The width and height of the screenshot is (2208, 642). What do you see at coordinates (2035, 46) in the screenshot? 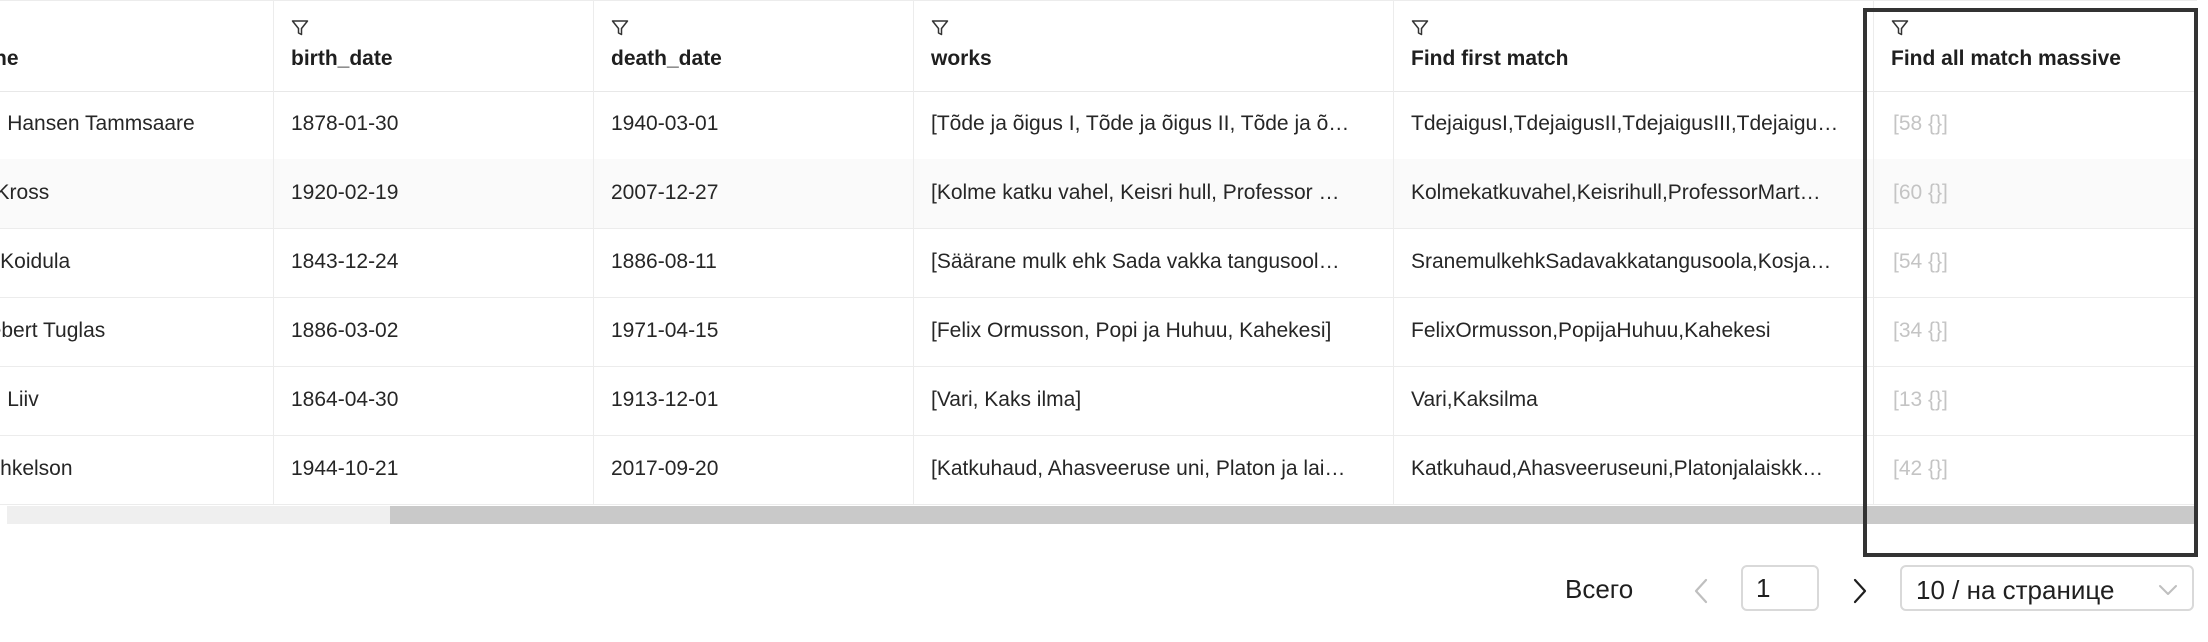
I see `column-header-find-all-match-massive: Find all match massive` at bounding box center [2035, 46].